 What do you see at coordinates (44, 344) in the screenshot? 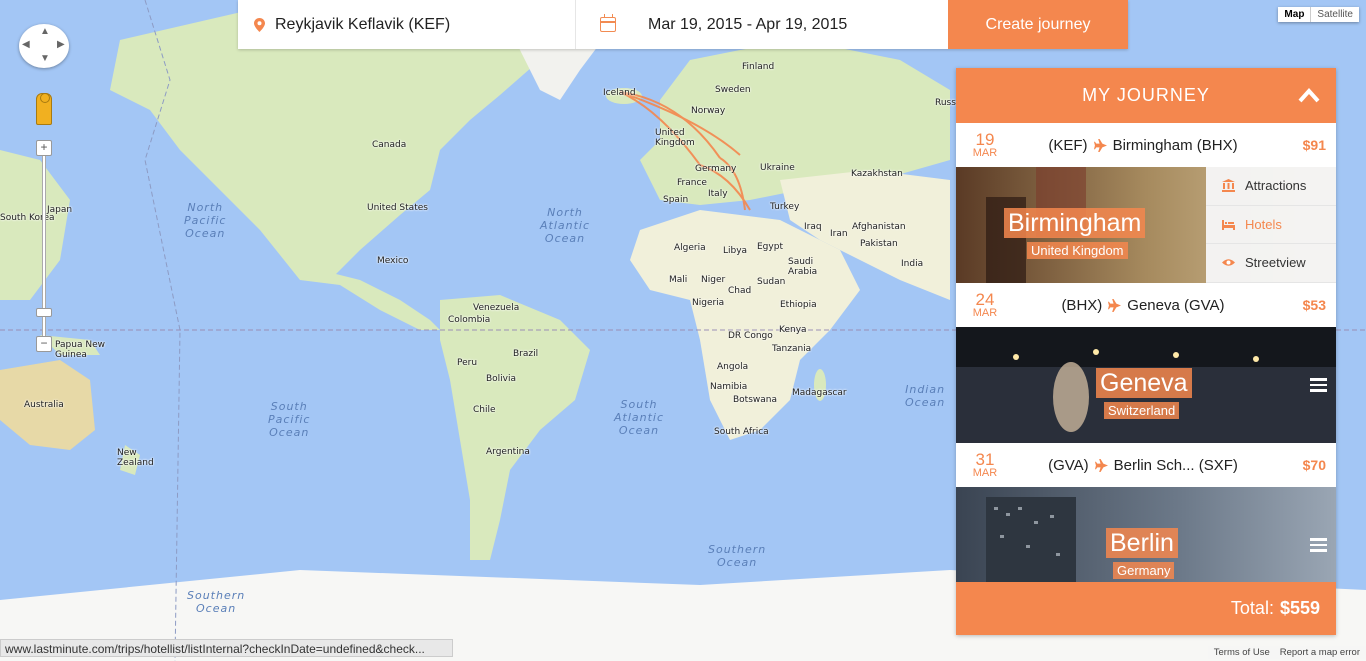
I see `zoom-out-button: −` at bounding box center [44, 344].